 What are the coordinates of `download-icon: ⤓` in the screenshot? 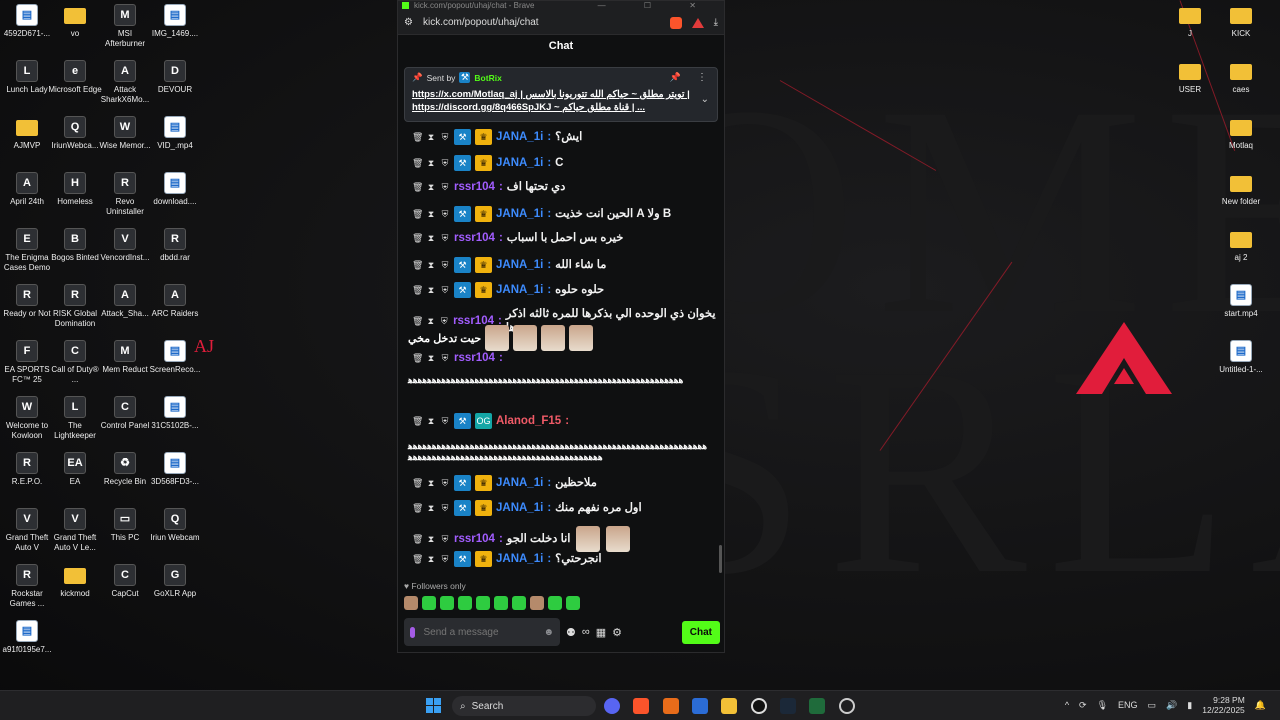 It's located at (716, 22).